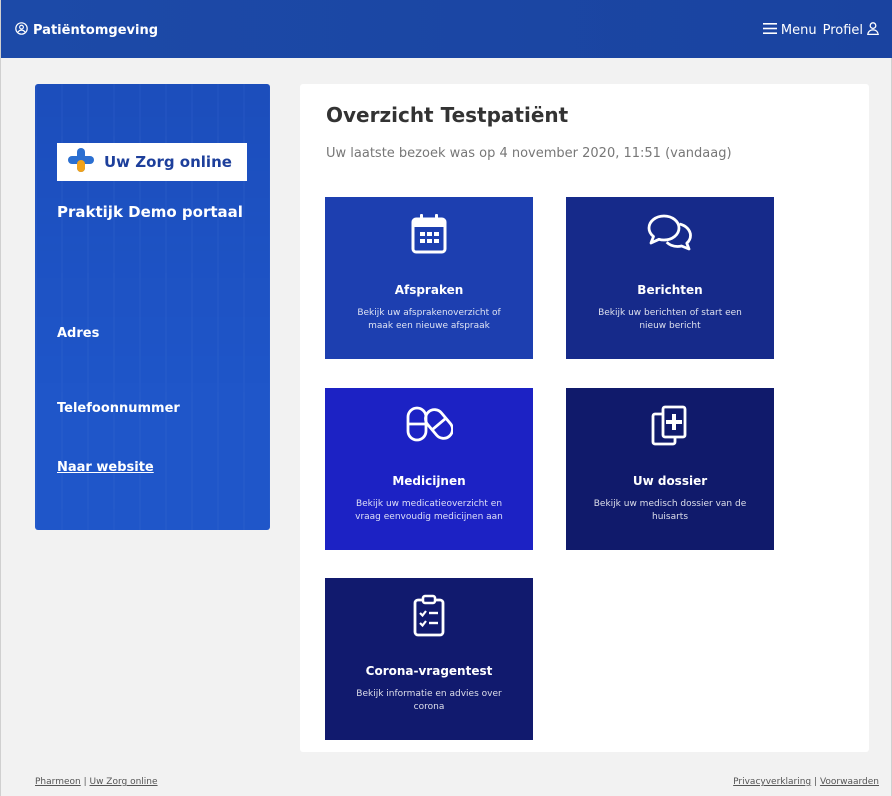  Describe the element at coordinates (78, 333) in the screenshot. I see `address-label: Adres` at that location.